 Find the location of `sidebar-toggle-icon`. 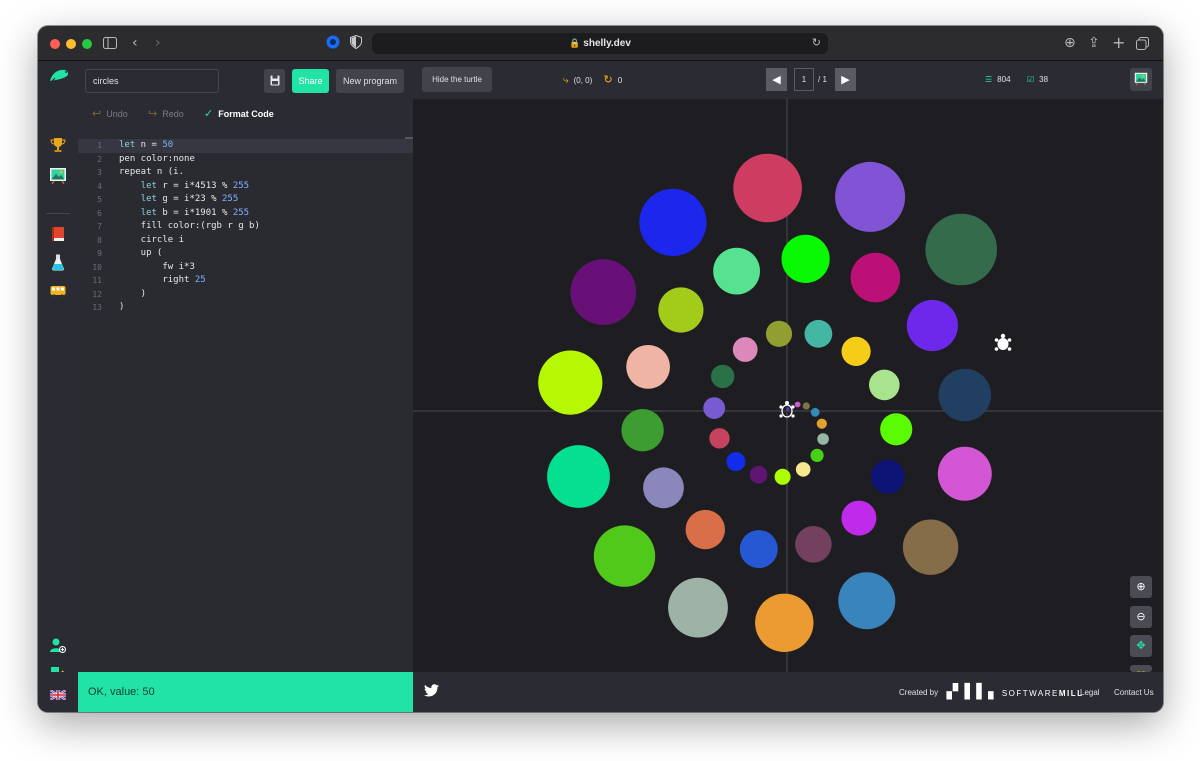

sidebar-toggle-icon is located at coordinates (110, 44).